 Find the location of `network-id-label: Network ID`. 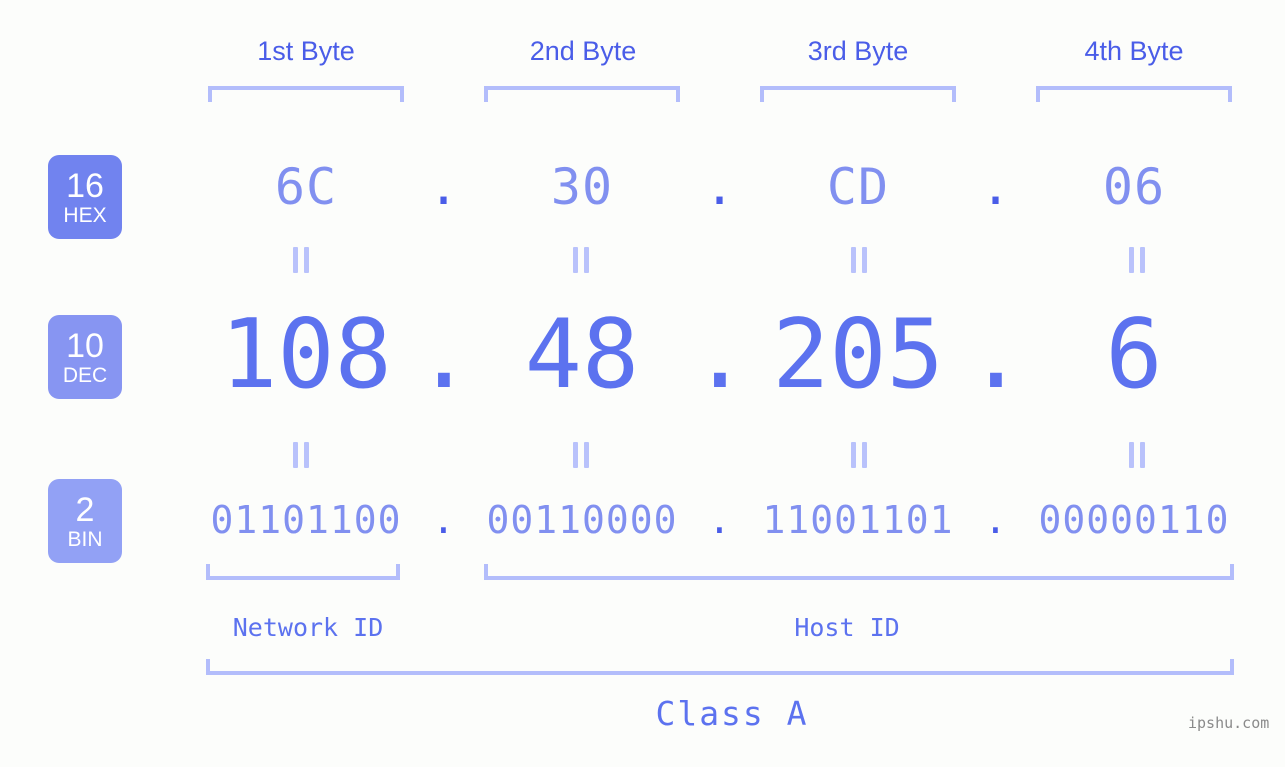

network-id-label: Network ID is located at coordinates (308, 627).